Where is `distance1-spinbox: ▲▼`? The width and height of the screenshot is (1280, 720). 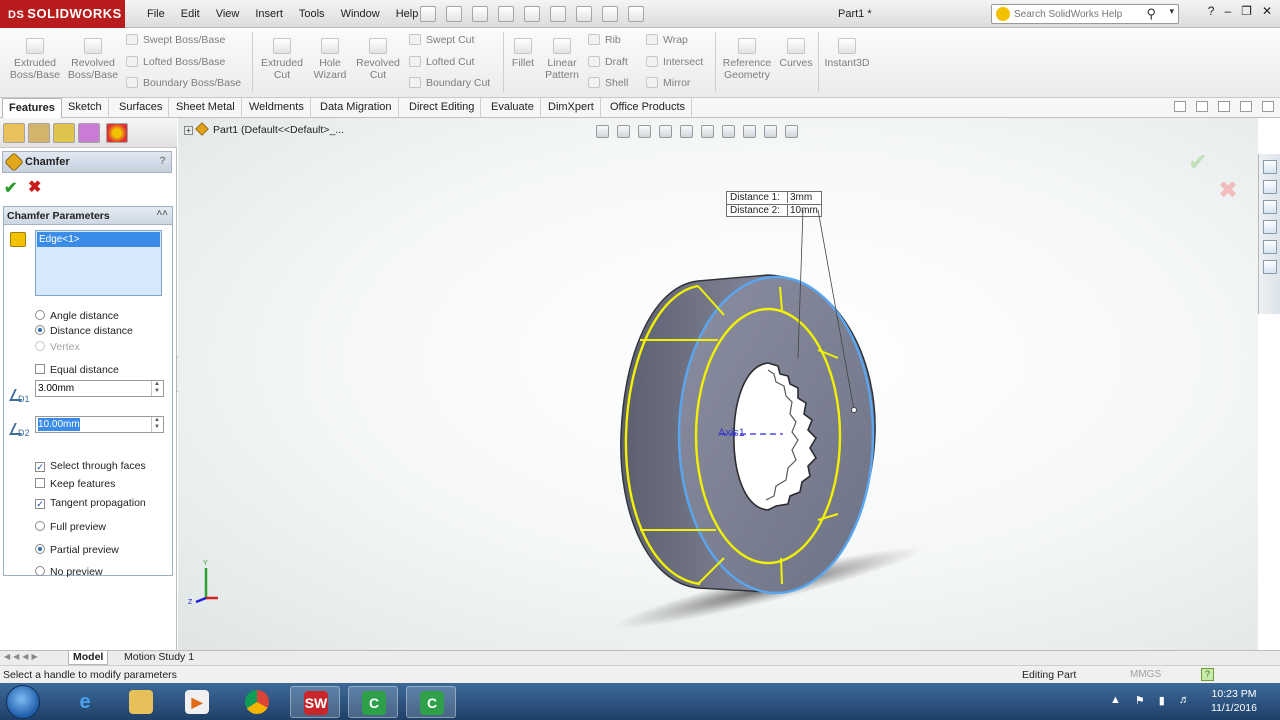
distance1-spinbox: ▲▼ is located at coordinates (99, 388).